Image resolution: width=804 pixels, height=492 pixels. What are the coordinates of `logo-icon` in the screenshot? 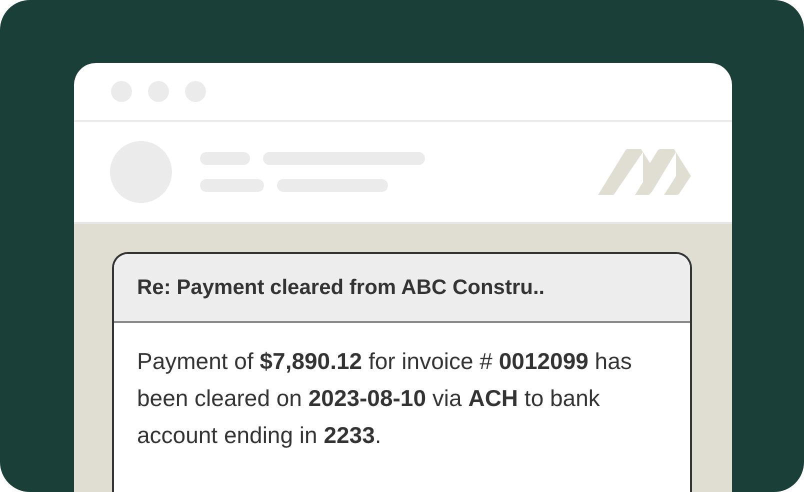 It's located at (645, 172).